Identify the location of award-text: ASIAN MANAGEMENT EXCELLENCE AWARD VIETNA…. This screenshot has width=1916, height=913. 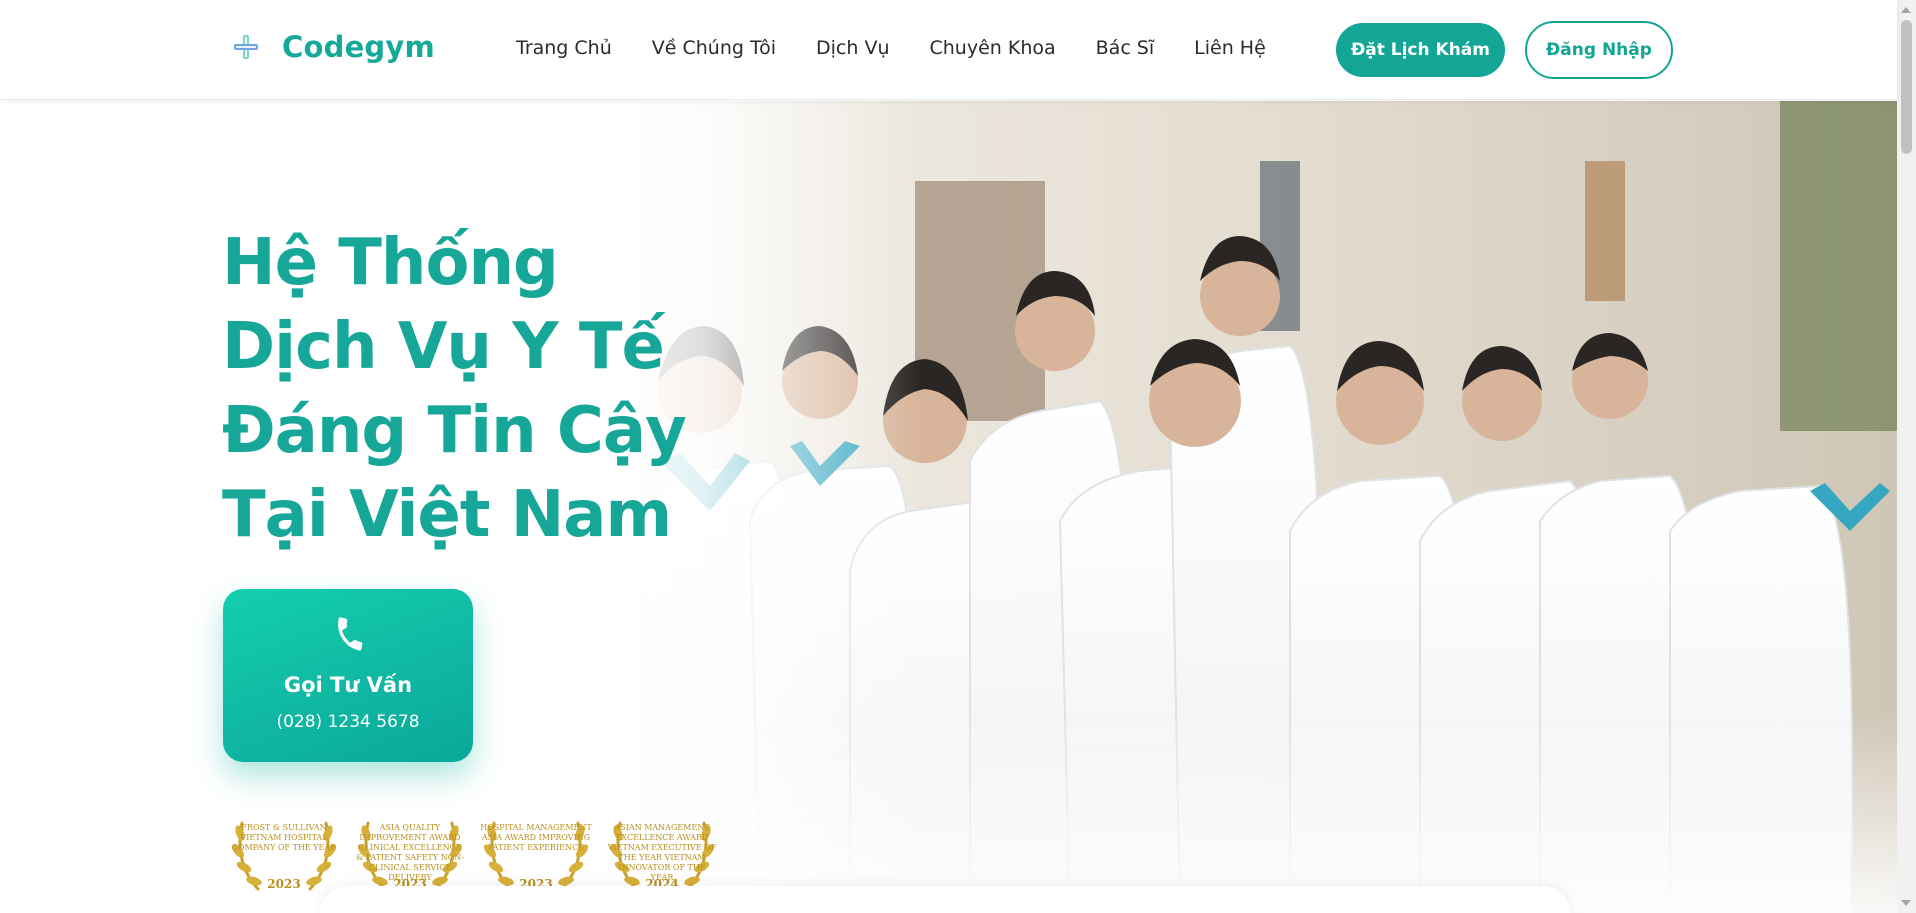
(662, 852).